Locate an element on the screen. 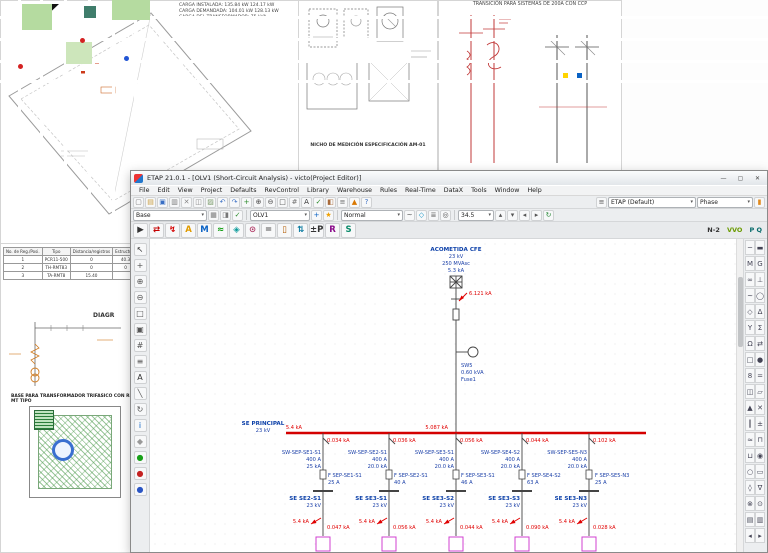  data-manager-icon: ▦ is located at coordinates (213, 215).